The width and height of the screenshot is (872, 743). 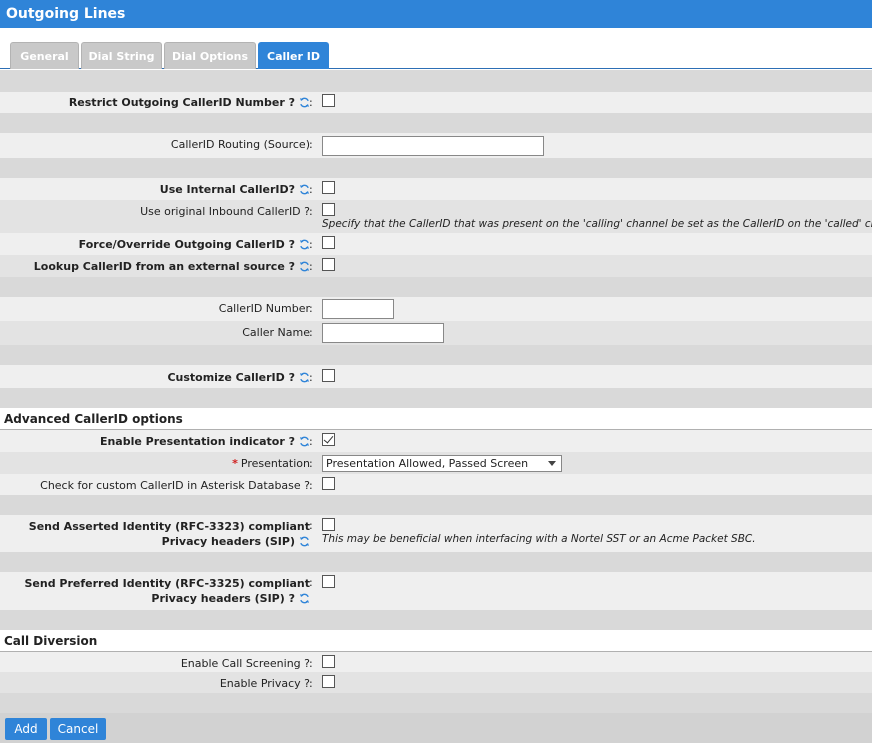 I want to click on tab-general: General, so click(x=44, y=55).